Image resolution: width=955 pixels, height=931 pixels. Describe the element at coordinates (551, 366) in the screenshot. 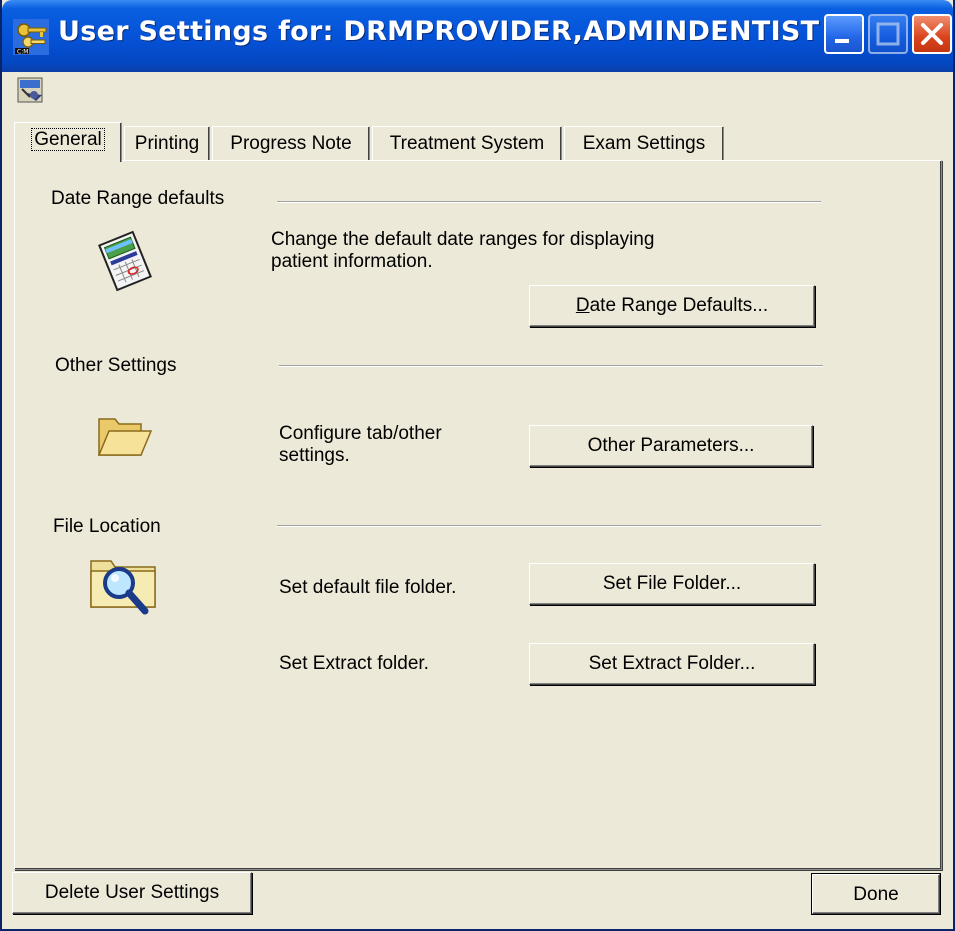

I see `other-settings-separator` at that location.